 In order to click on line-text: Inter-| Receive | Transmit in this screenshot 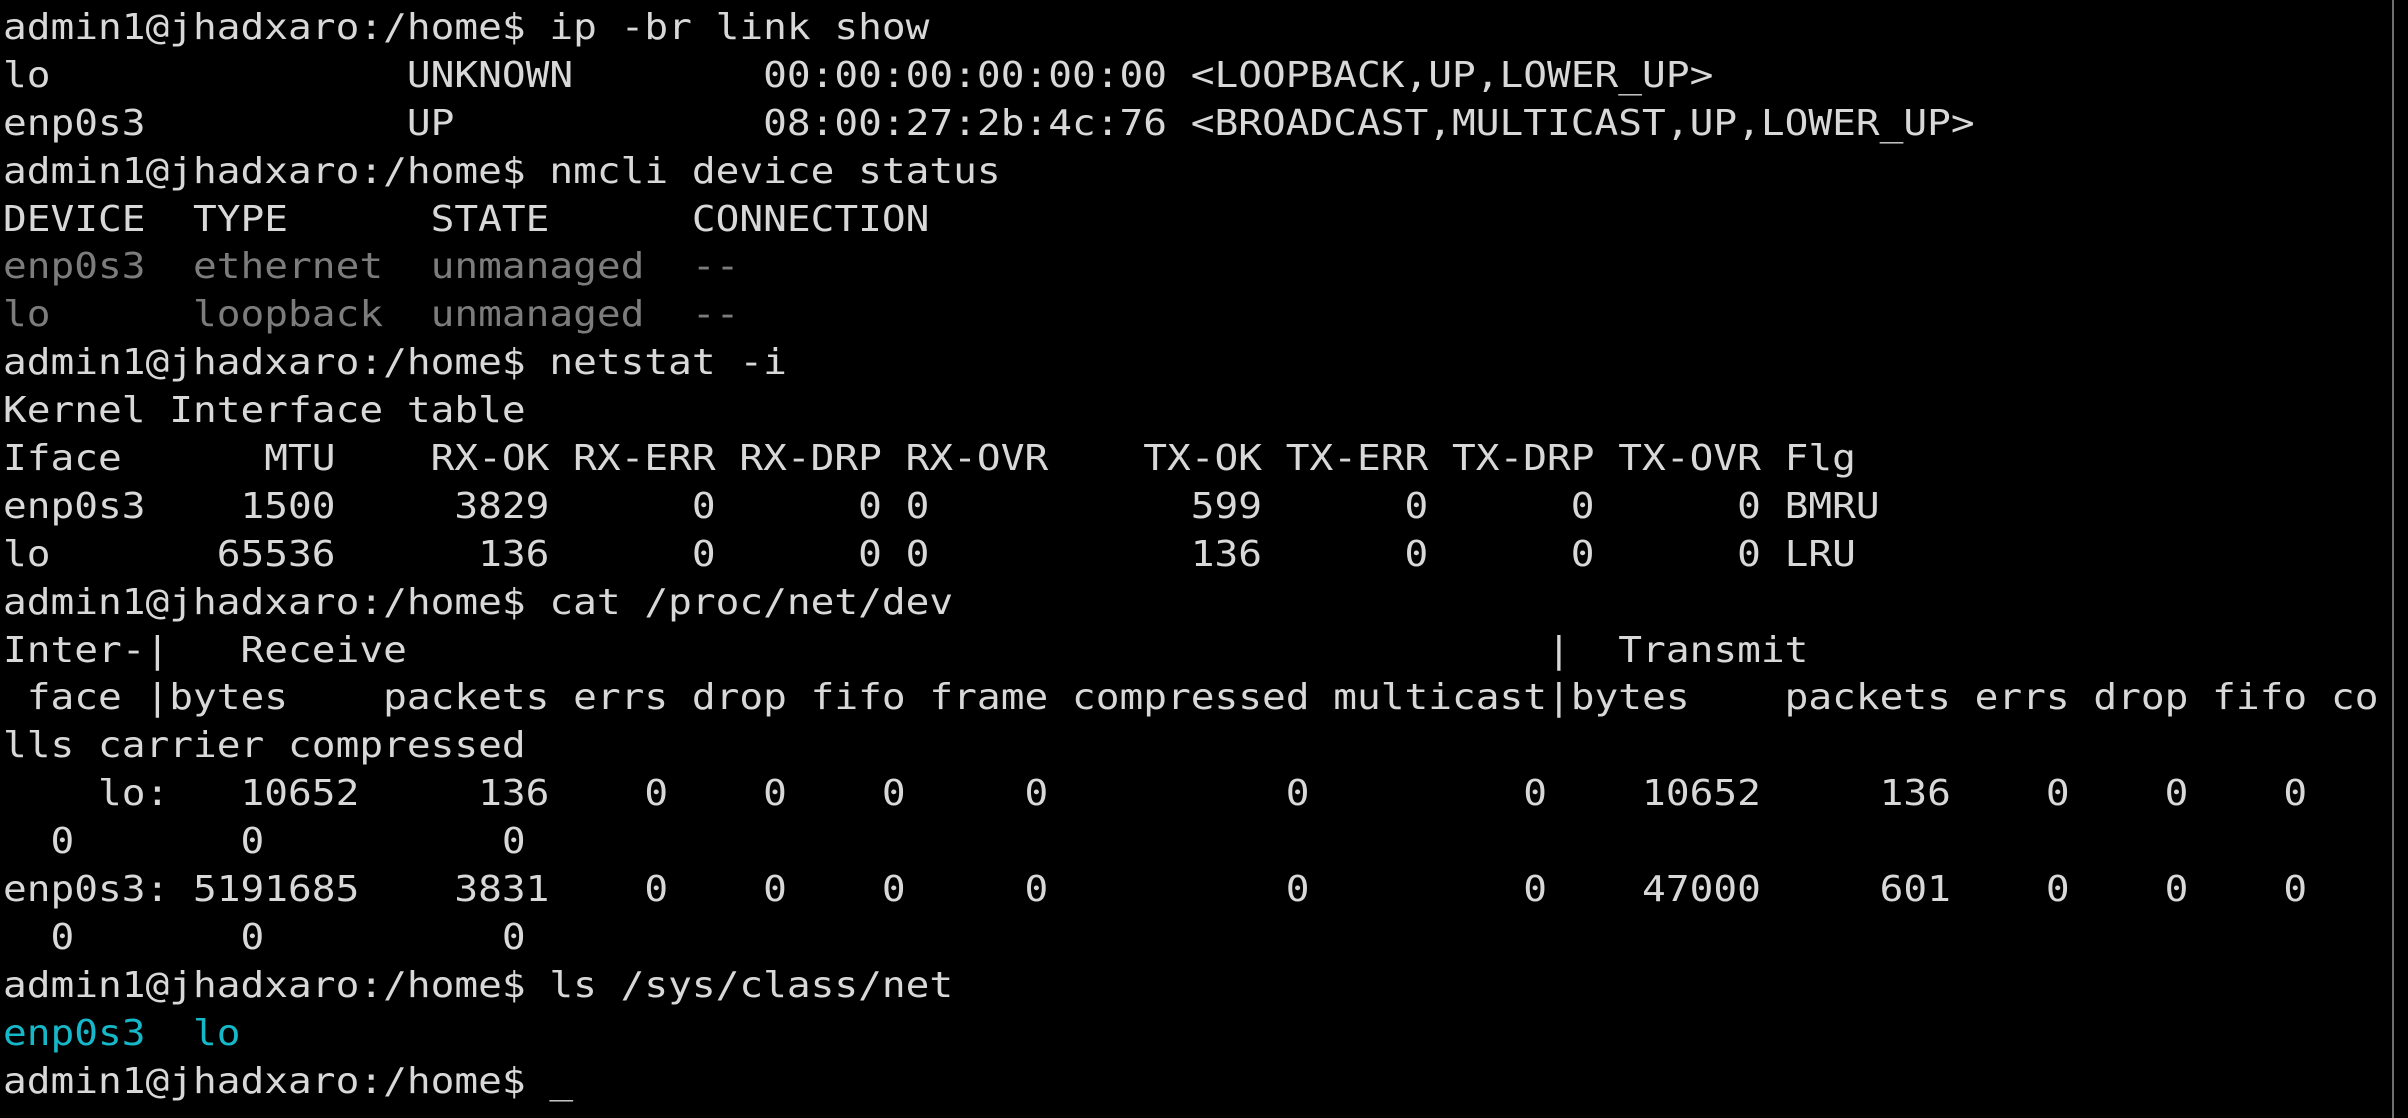, I will do `click(906, 650)`.